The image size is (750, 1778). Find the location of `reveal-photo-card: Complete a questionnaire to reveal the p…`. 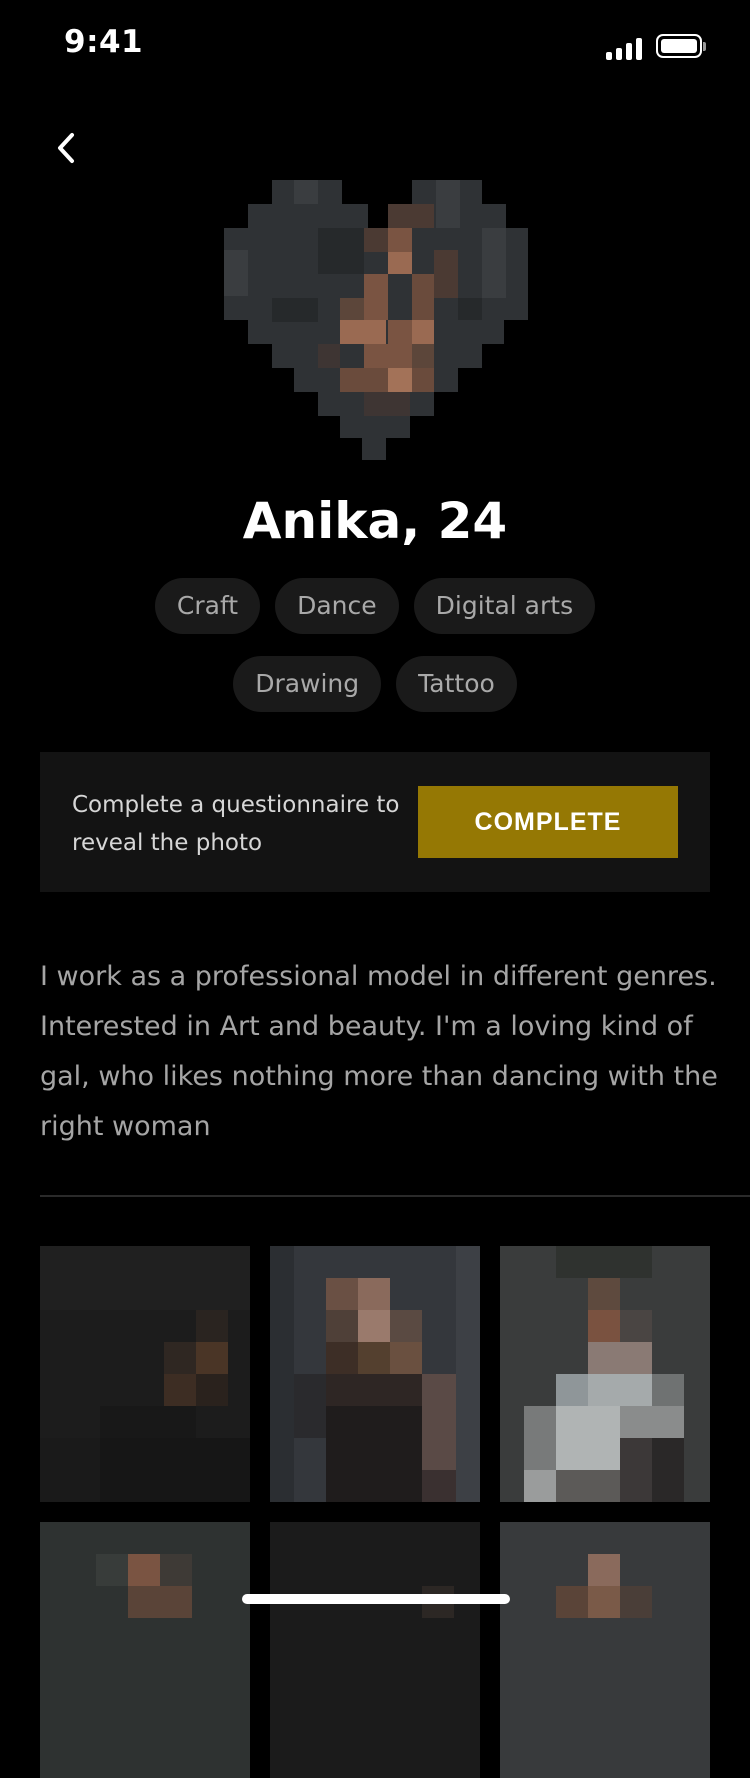

reveal-photo-card: Complete a questionnaire to reveal the p… is located at coordinates (375, 822).